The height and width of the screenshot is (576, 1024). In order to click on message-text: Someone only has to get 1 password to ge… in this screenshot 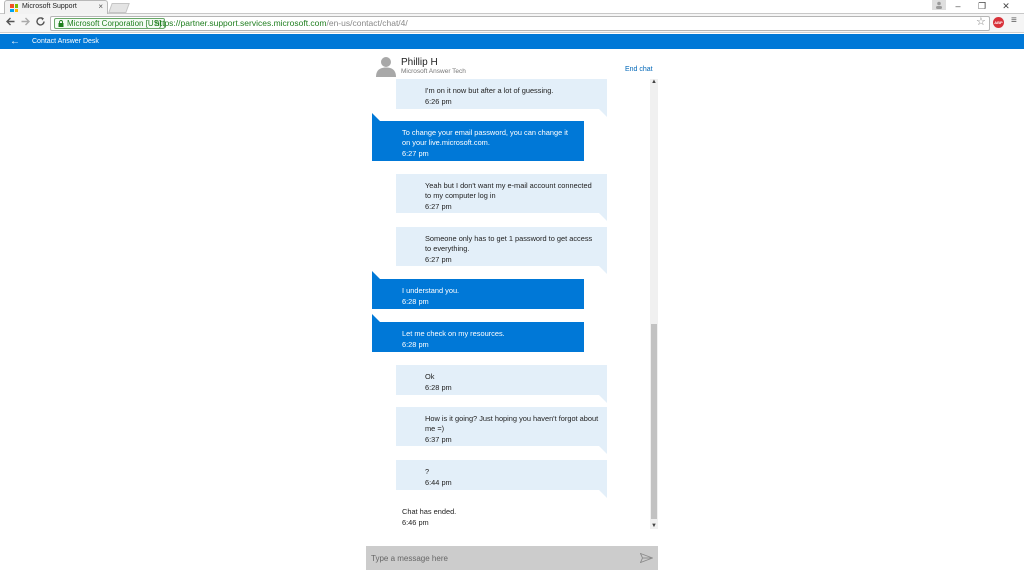, I will do `click(509, 243)`.